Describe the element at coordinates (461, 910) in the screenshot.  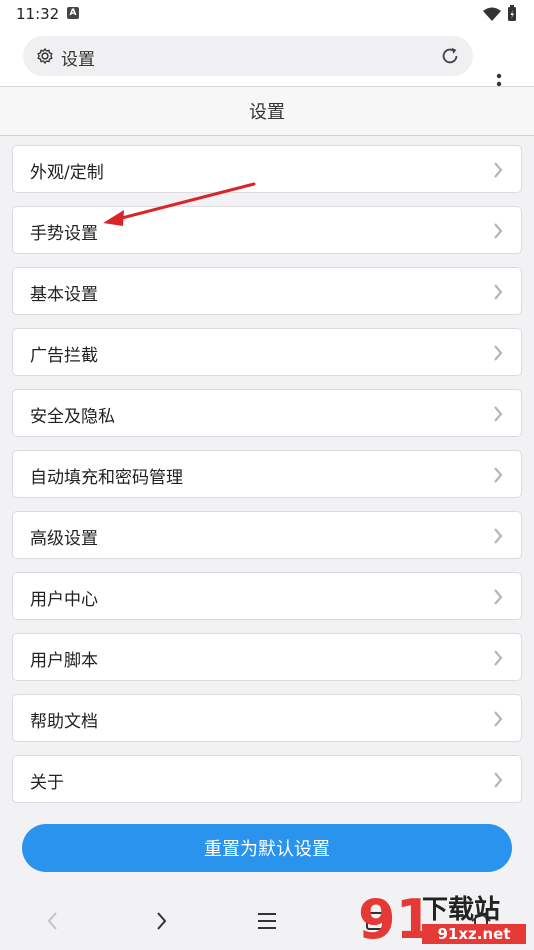
I see `watermark-title: 下载站` at that location.